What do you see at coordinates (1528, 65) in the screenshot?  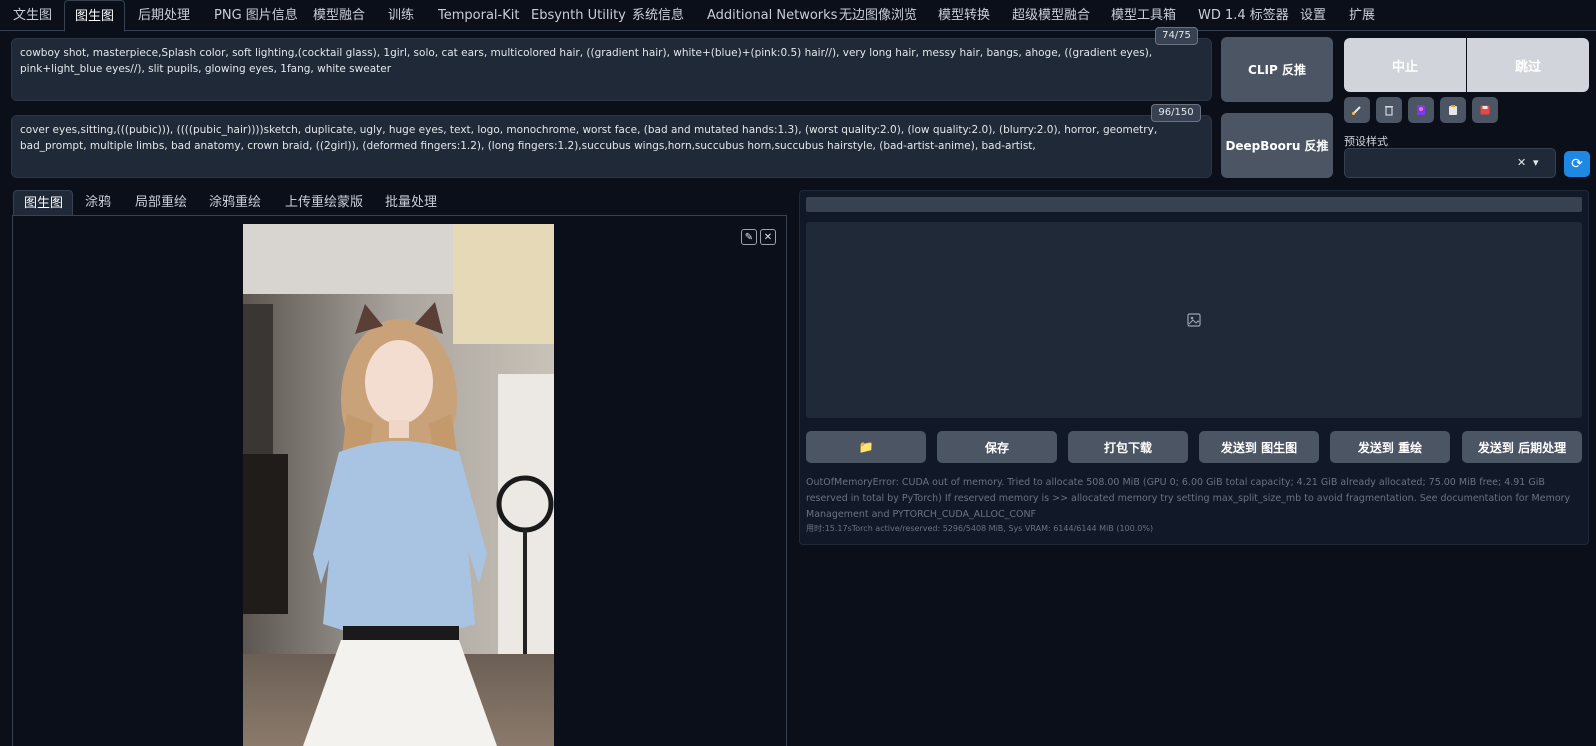 I see `skip-button: 跳过` at bounding box center [1528, 65].